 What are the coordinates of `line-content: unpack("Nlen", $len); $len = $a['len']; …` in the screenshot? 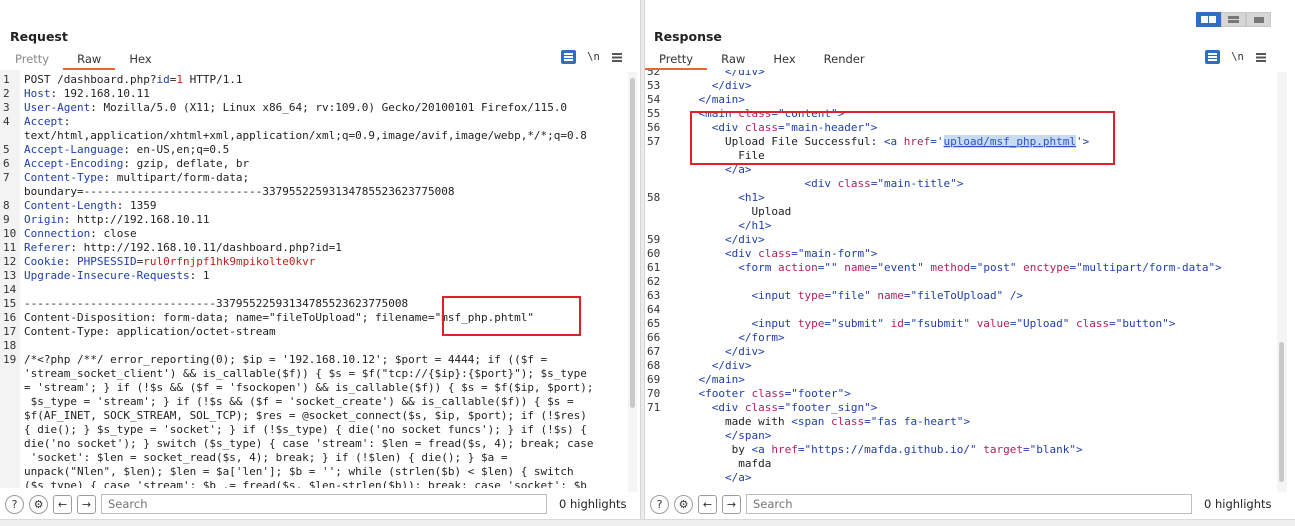 It's located at (299, 472).